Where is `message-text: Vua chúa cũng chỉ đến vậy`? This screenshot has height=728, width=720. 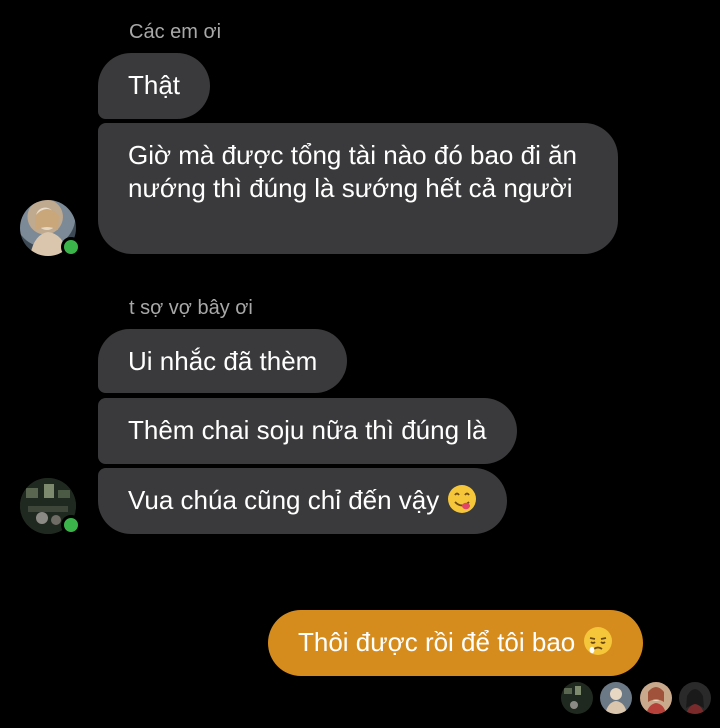 message-text: Vua chúa cũng chỉ đến vậy is located at coordinates (284, 500).